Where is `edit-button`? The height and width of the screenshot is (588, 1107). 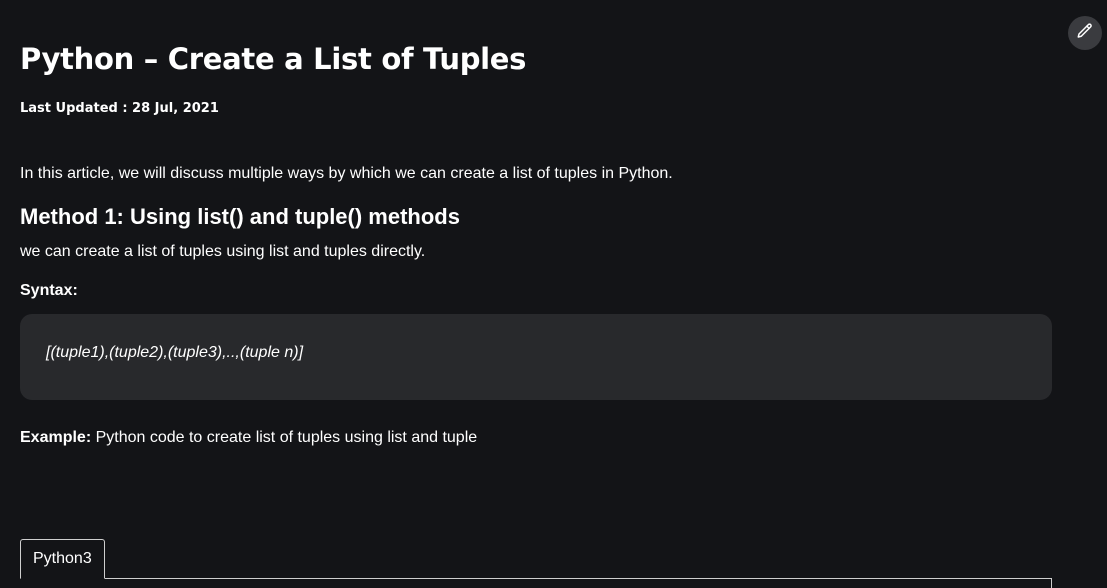 edit-button is located at coordinates (1085, 33).